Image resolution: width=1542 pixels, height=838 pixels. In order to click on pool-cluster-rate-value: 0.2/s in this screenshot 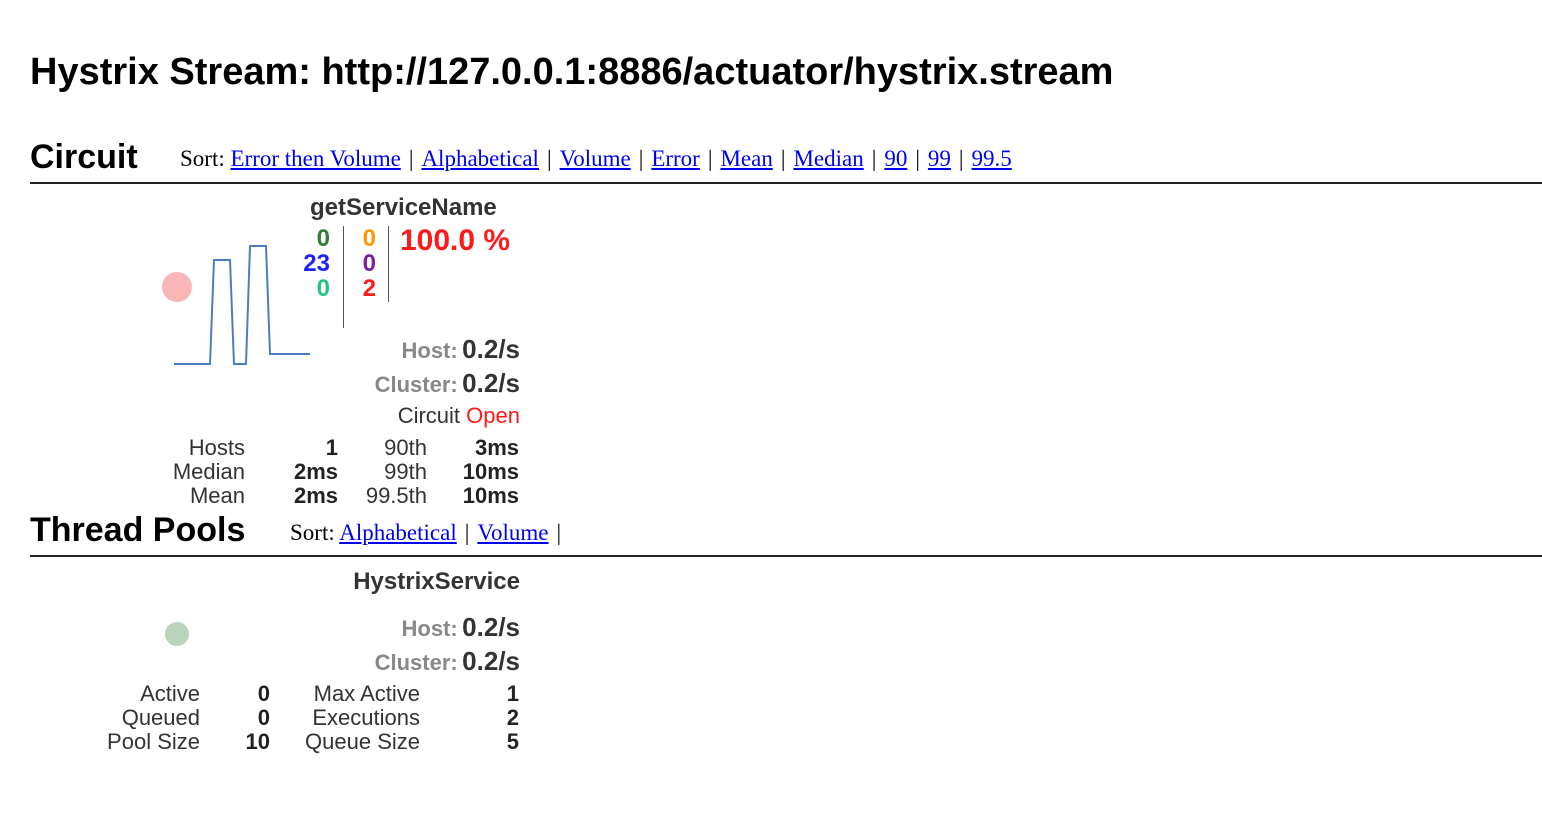, I will do `click(491, 661)`.